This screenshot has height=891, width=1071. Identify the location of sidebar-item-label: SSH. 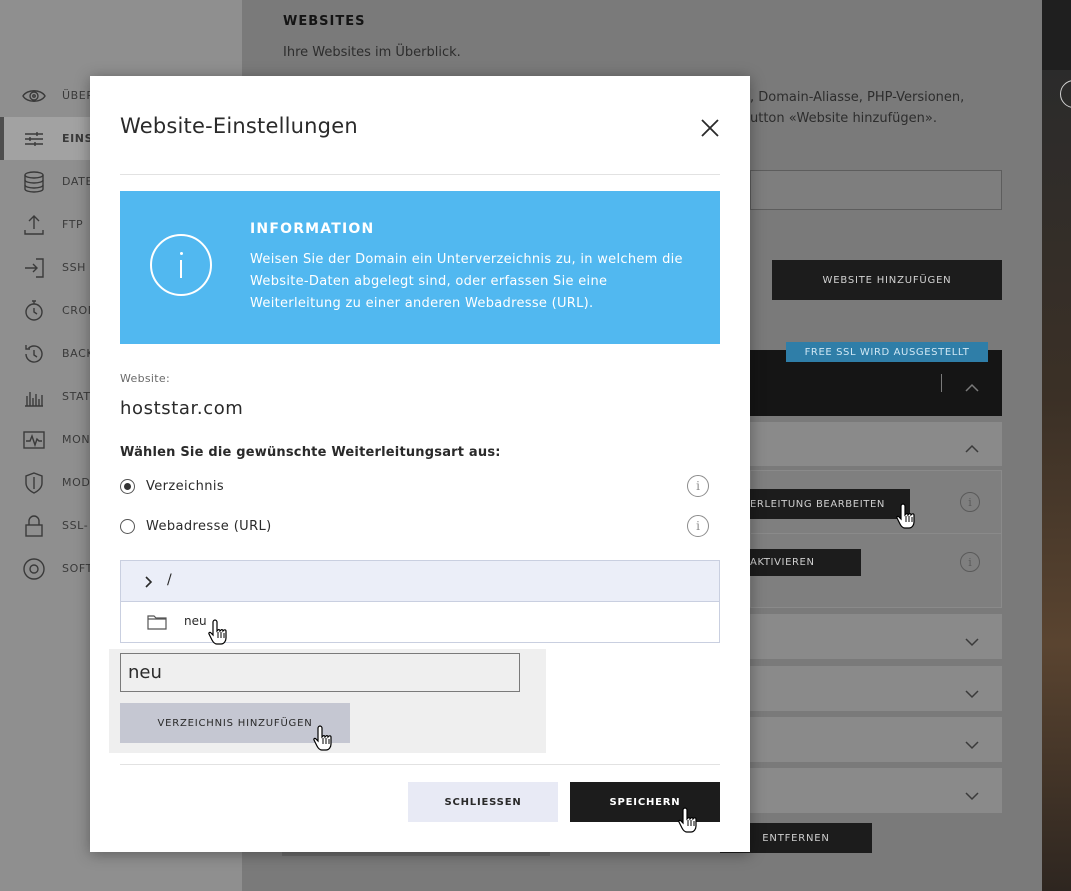
(74, 267).